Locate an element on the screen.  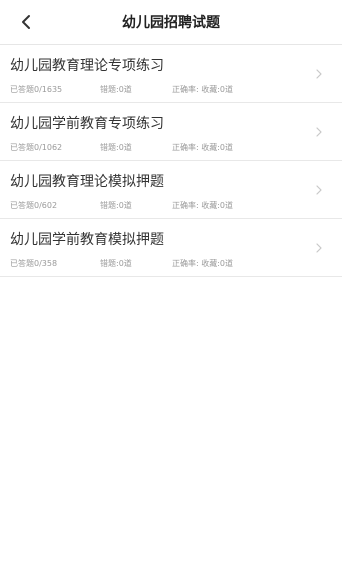
item-meta: 已答题0/1062 错题:0道 正确率: 收藏:0道 is located at coordinates (170, 147).